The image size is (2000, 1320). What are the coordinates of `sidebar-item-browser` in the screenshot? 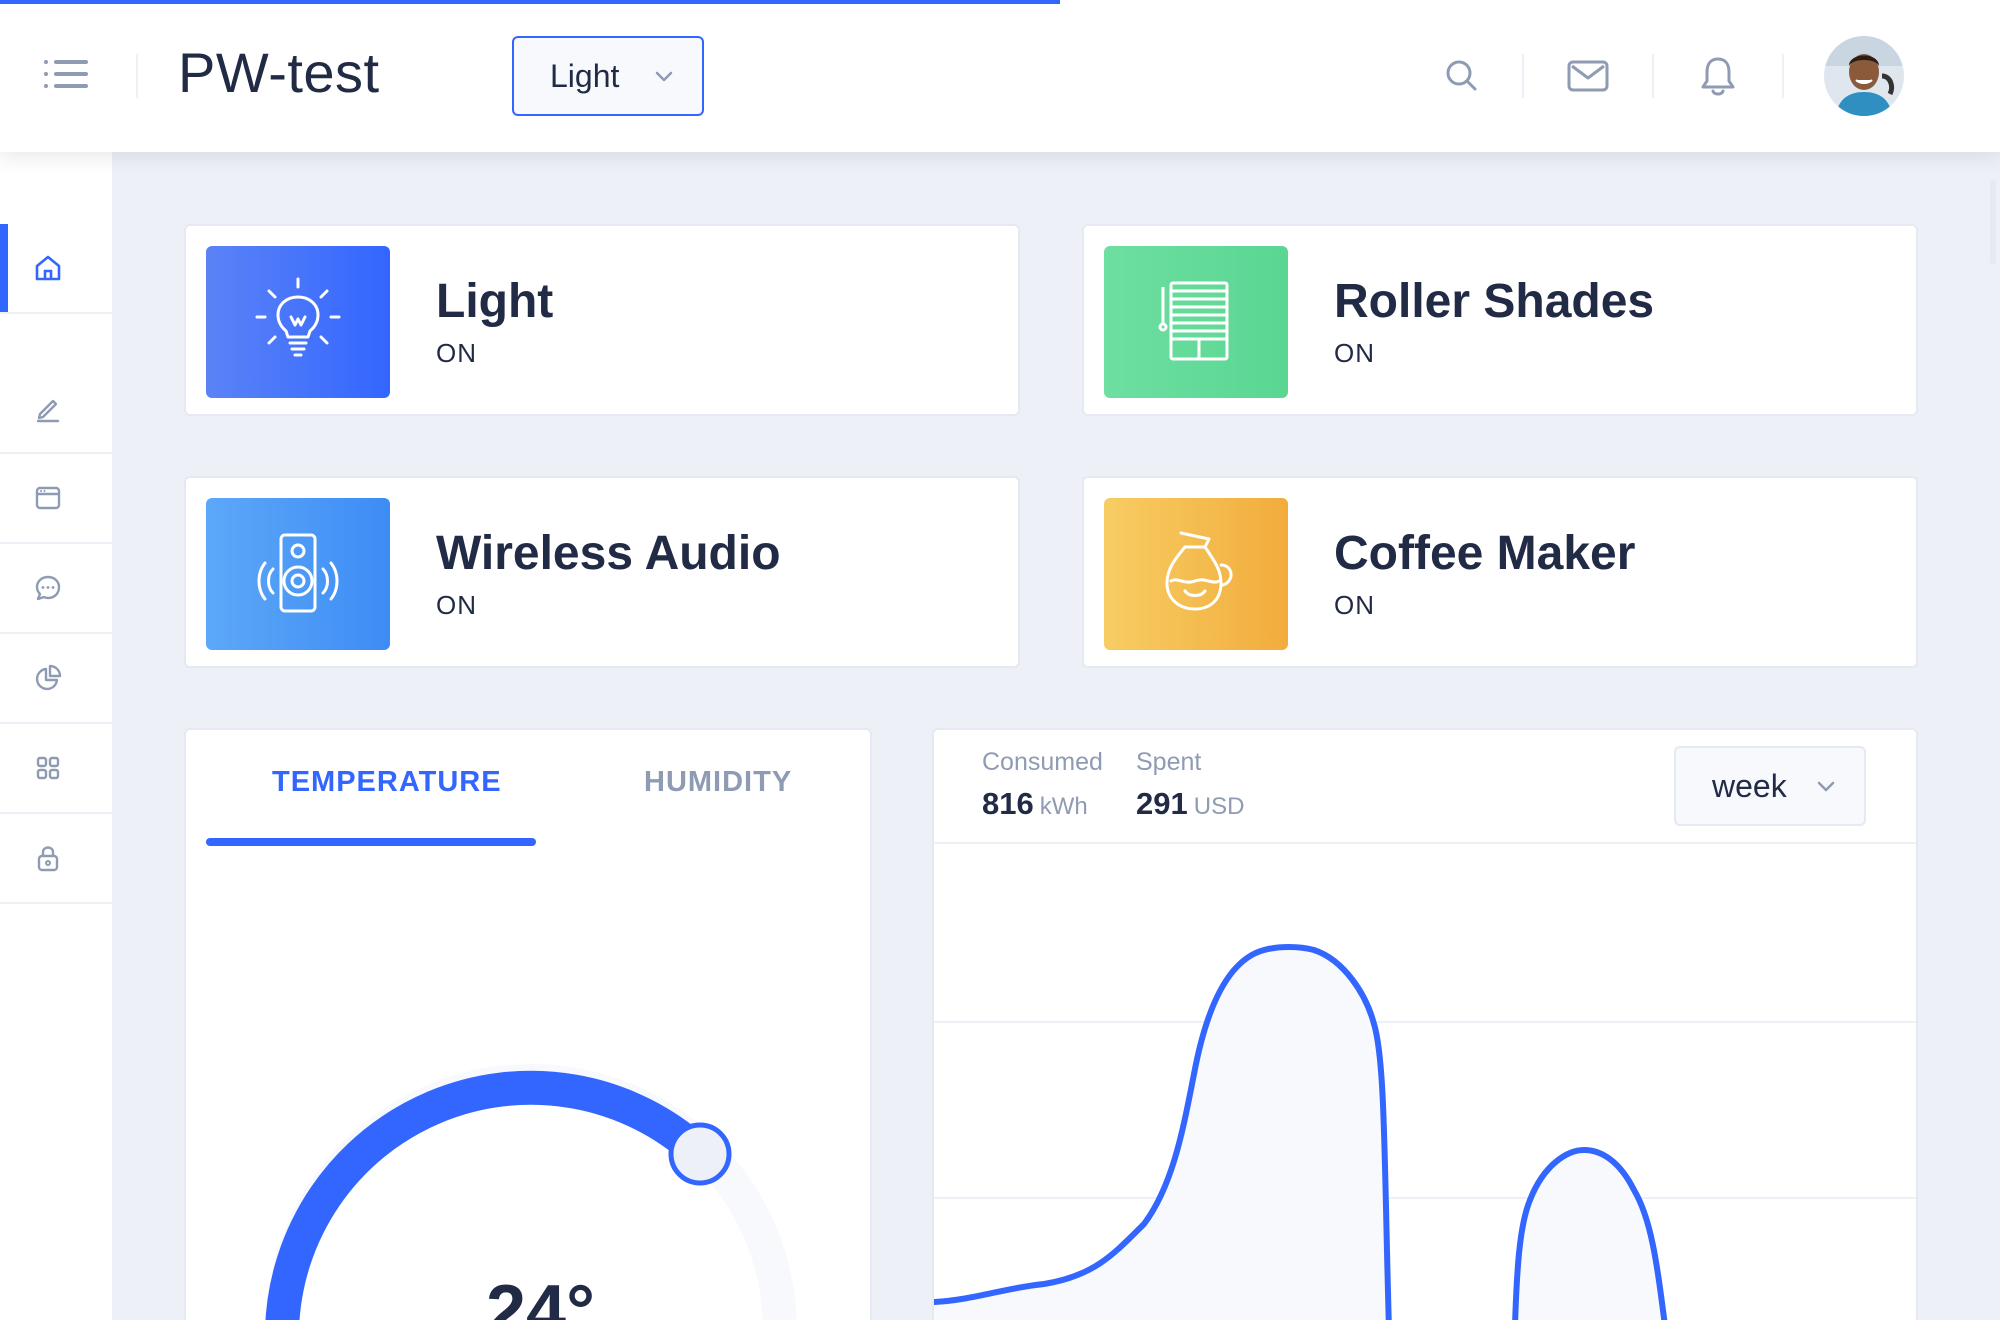 It's located at (56, 499).